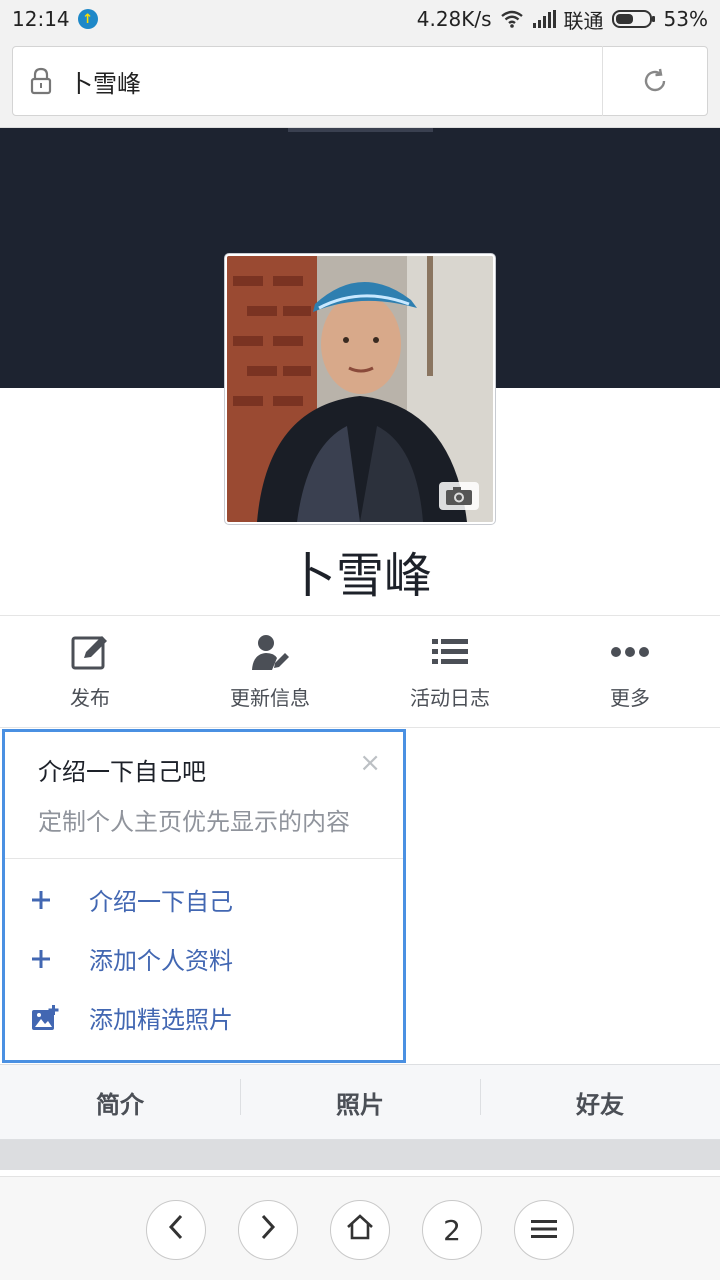 Image resolution: width=720 pixels, height=1280 pixels. I want to click on link-add-profile-label: 添加个人资料, so click(161, 961).